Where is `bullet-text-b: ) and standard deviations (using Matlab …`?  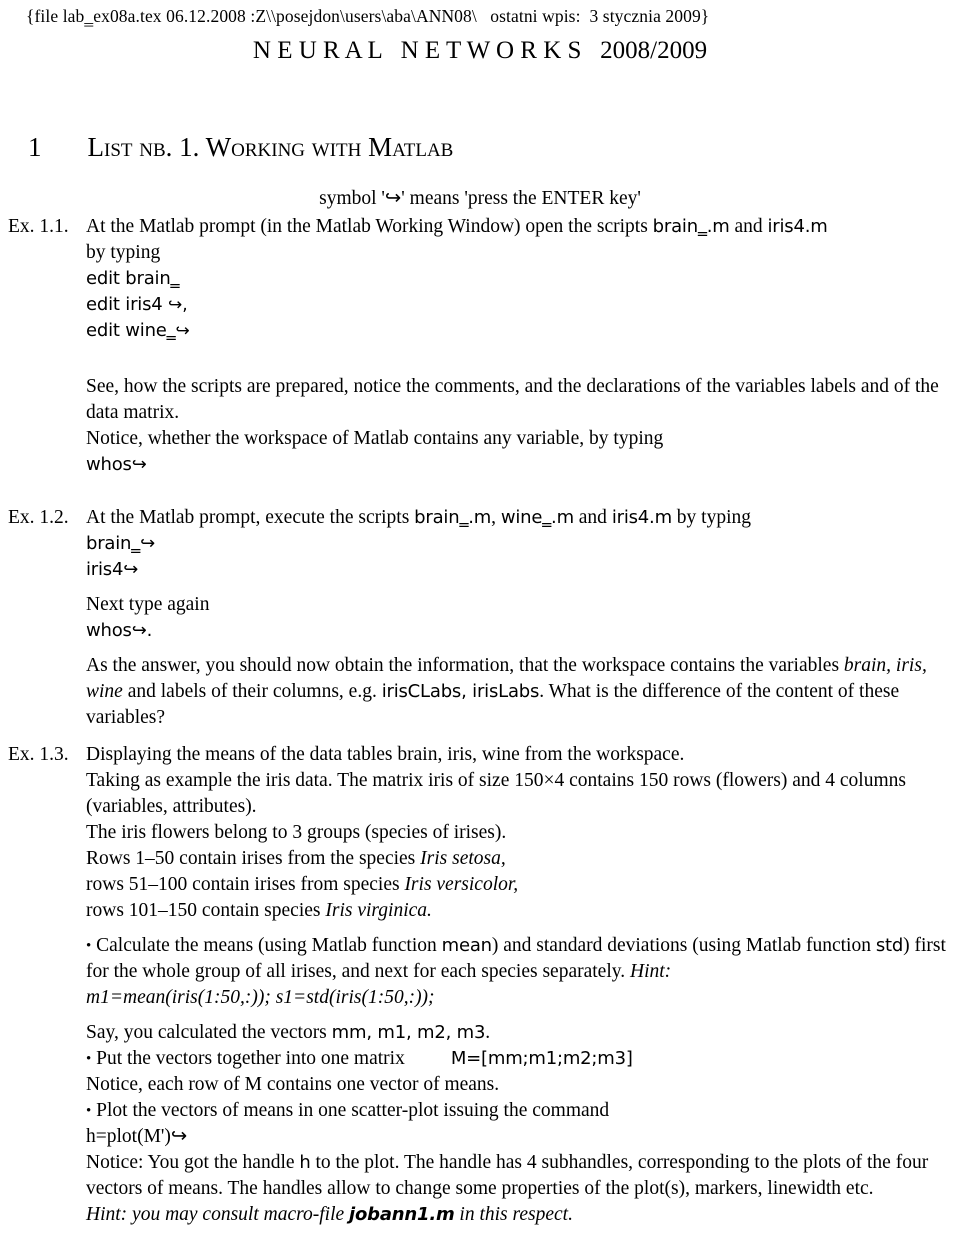 bullet-text-b: ) and standard deviations (using Matlab … is located at coordinates (683, 945).